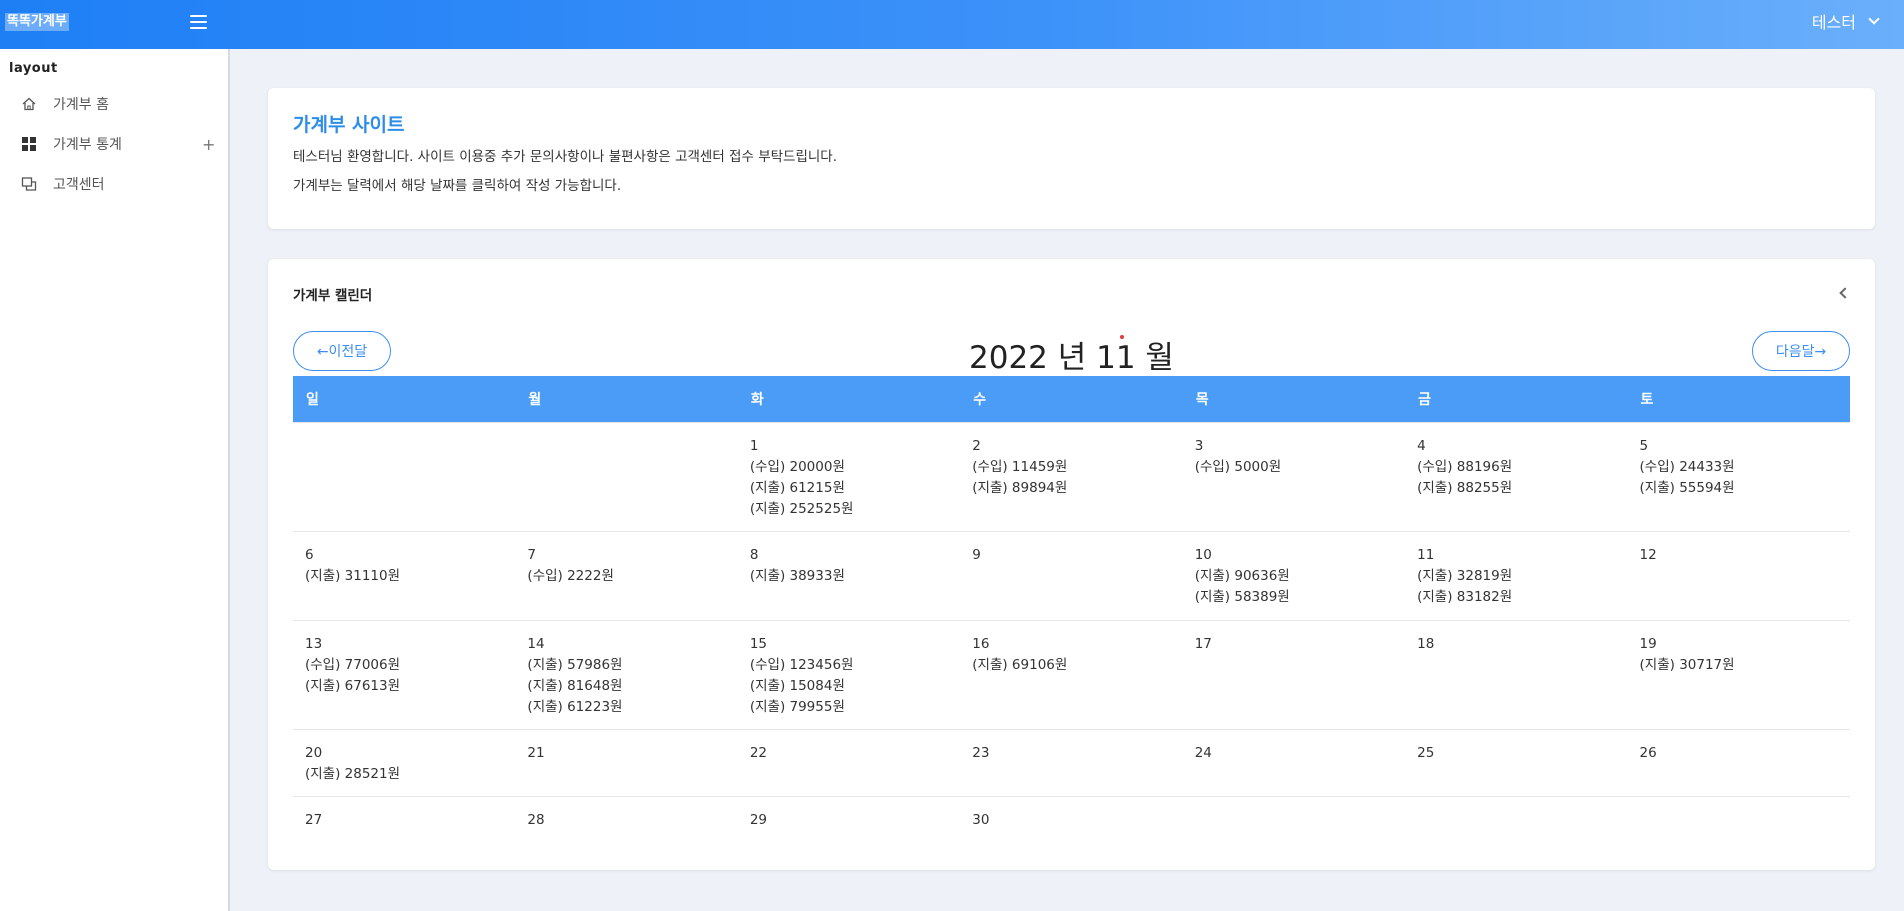 The height and width of the screenshot is (911, 1904). What do you see at coordinates (29, 184) in the screenshot?
I see `copy-icon` at bounding box center [29, 184].